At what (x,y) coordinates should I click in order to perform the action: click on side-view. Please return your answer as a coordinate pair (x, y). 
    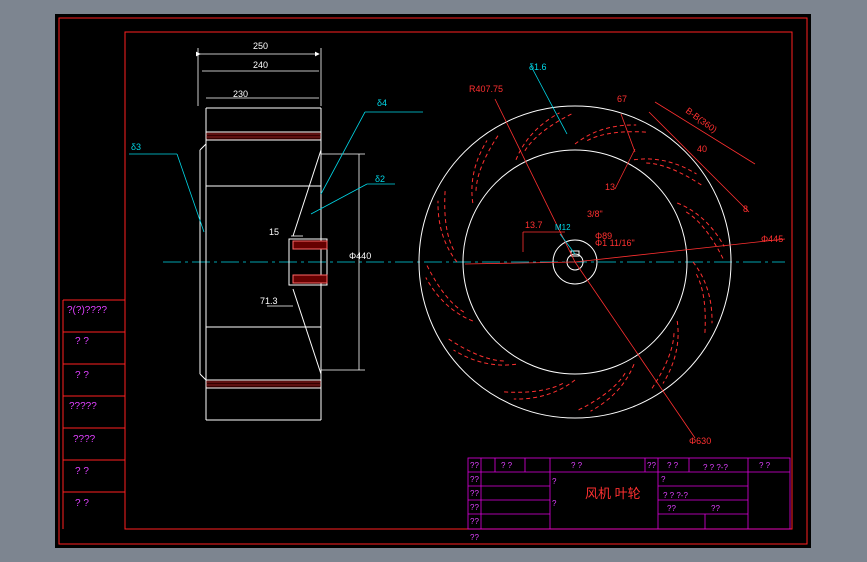
    Looking at the image, I should click on (263, 264).